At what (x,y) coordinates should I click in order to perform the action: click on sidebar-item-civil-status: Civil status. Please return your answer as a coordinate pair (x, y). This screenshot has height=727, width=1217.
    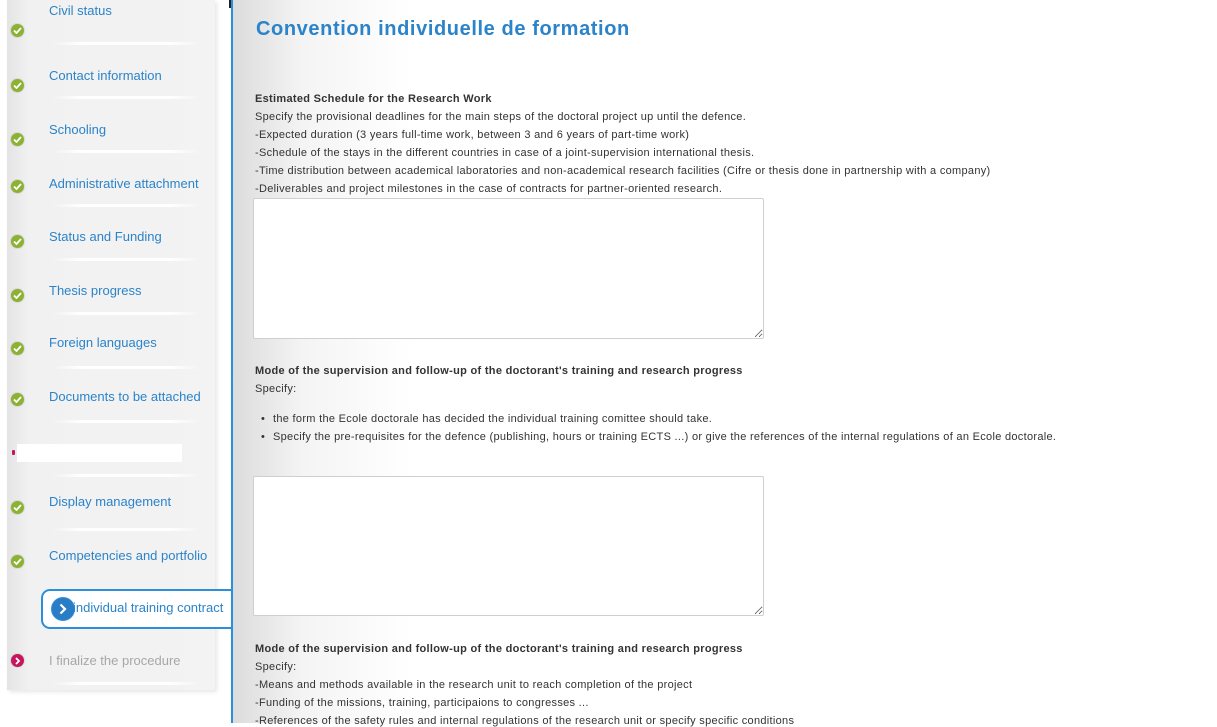
    Looking at the image, I should click on (116, 27).